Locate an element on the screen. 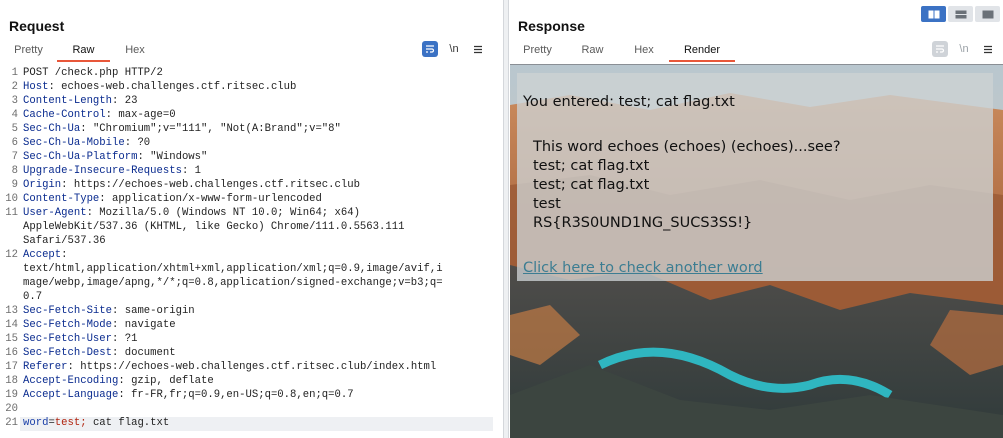 Image resolution: width=1003 pixels, height=438 pixels. line-number: 12 is located at coordinates (11, 255).